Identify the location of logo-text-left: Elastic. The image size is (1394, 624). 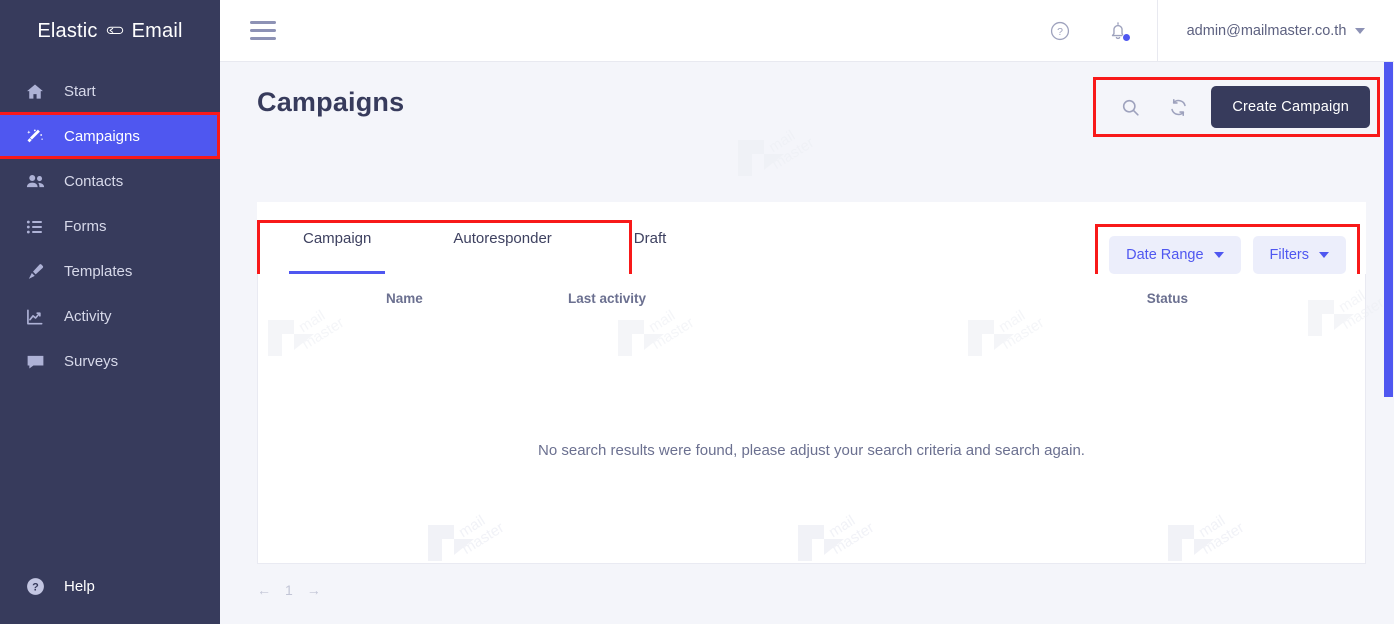
(67, 30).